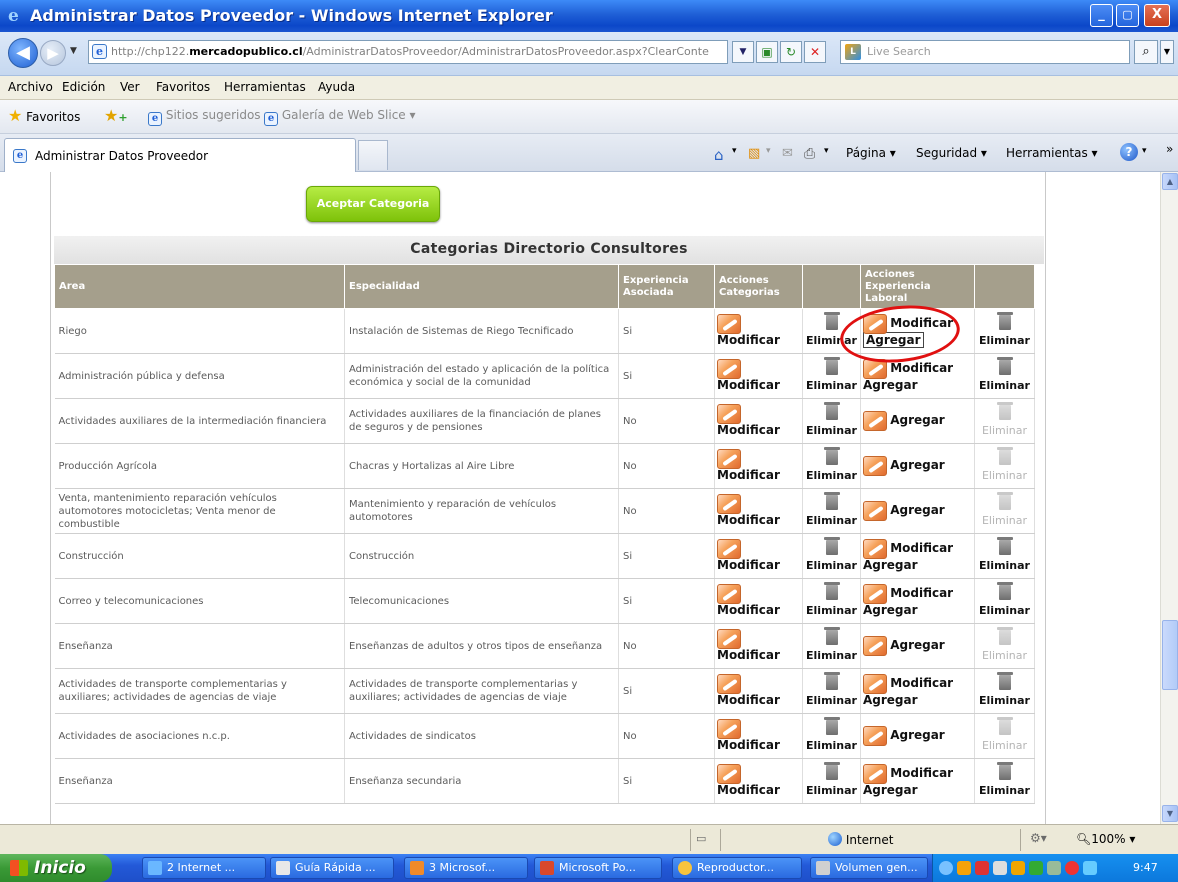 The width and height of the screenshot is (1178, 882). I want to click on chevron-more-icon: », so click(1169, 149).